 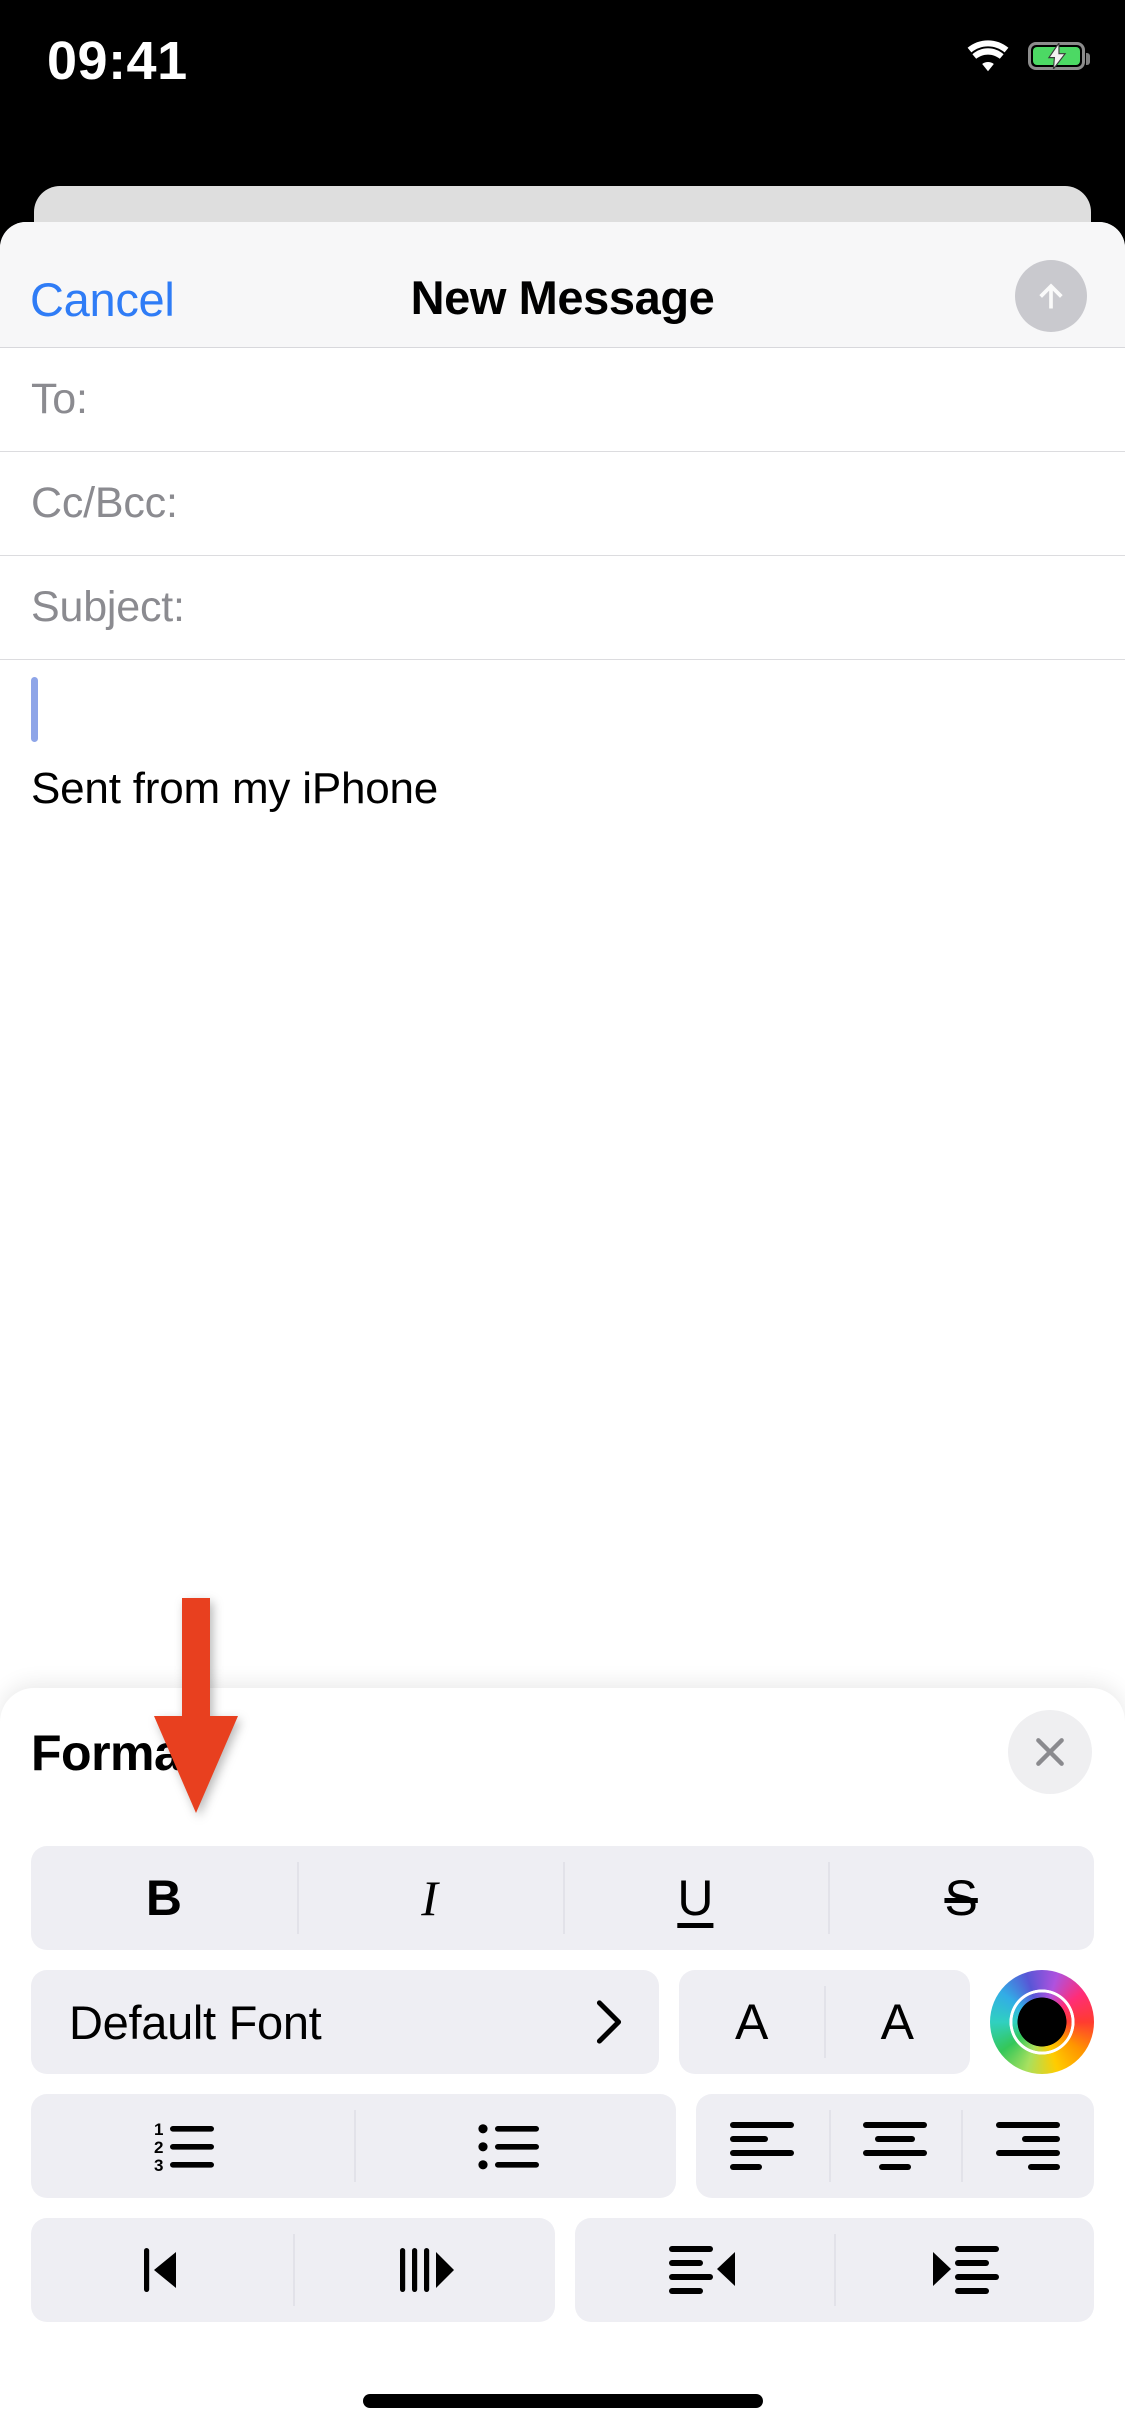 I want to click on italic-icon: I, so click(x=429, y=1898).